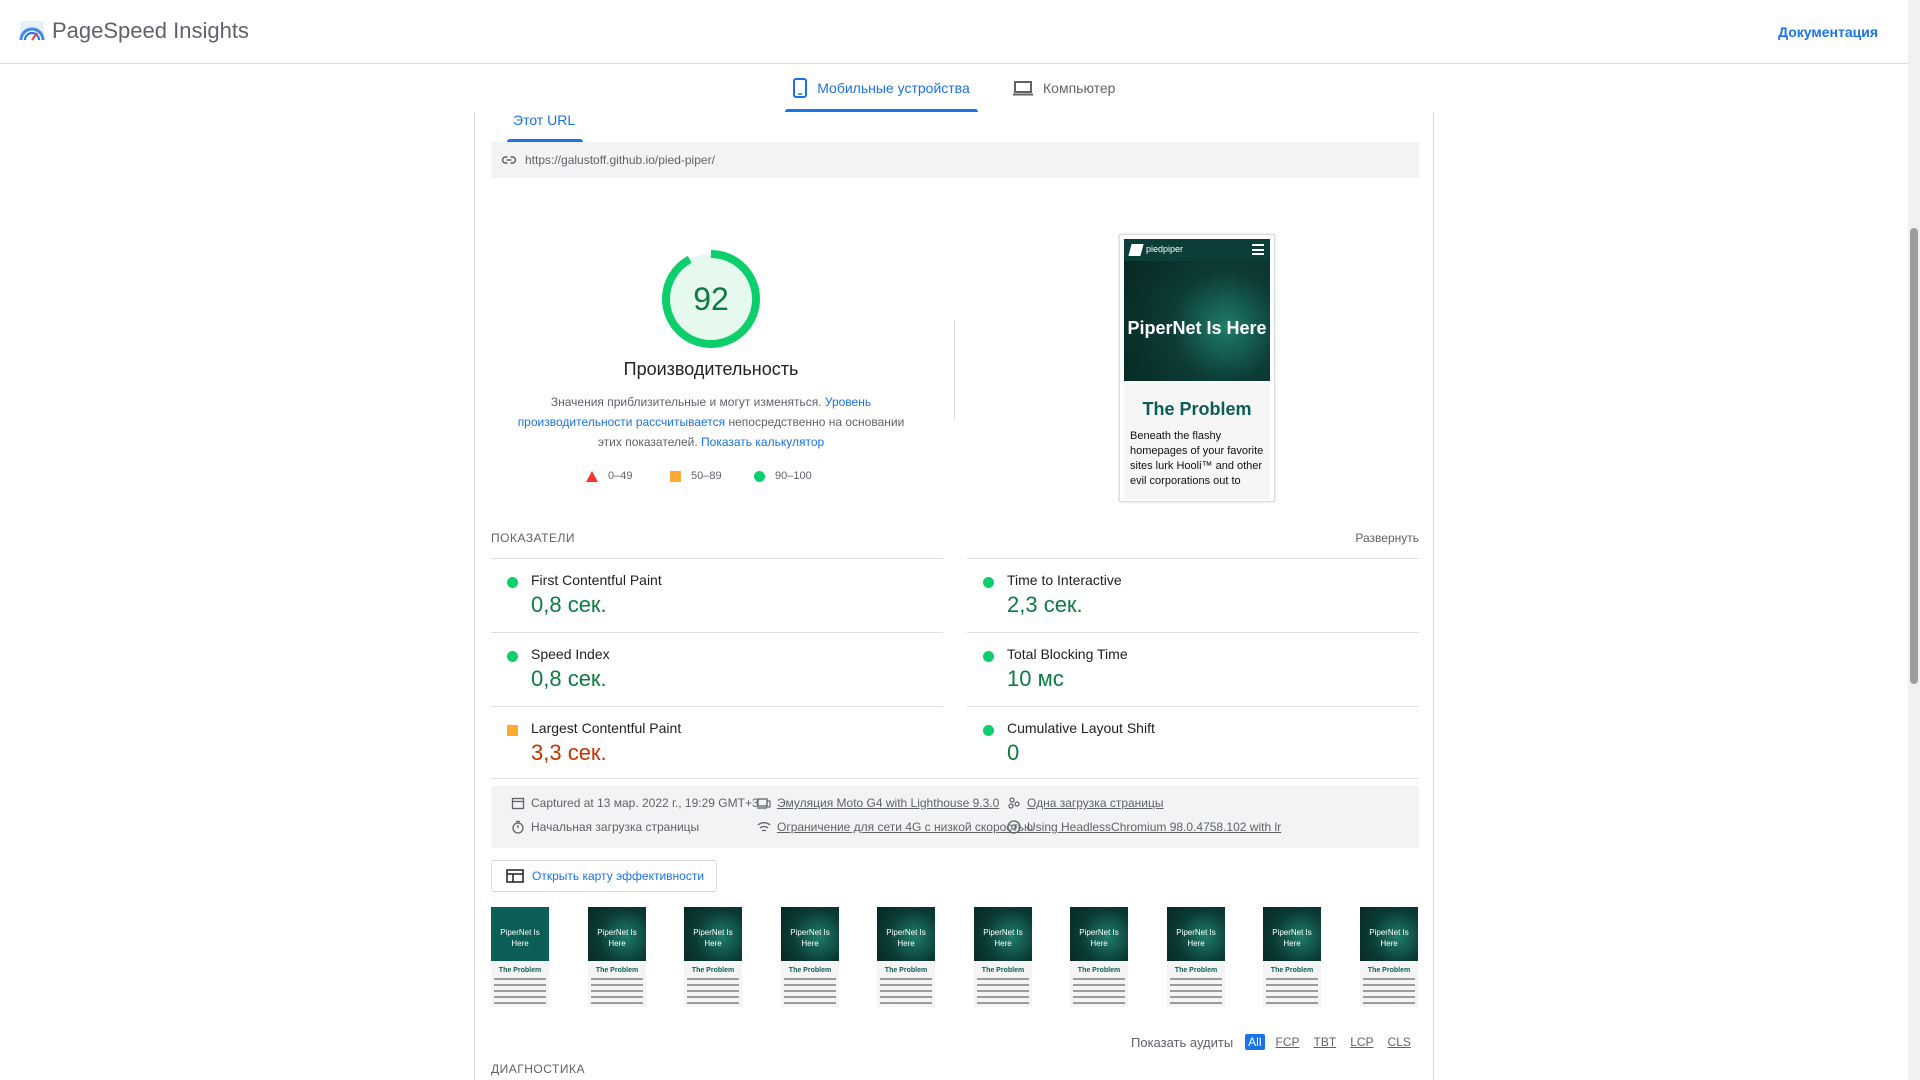 This screenshot has width=1920, height=1080. What do you see at coordinates (1067, 654) in the screenshot?
I see `metric-name: Total Blocking Time` at bounding box center [1067, 654].